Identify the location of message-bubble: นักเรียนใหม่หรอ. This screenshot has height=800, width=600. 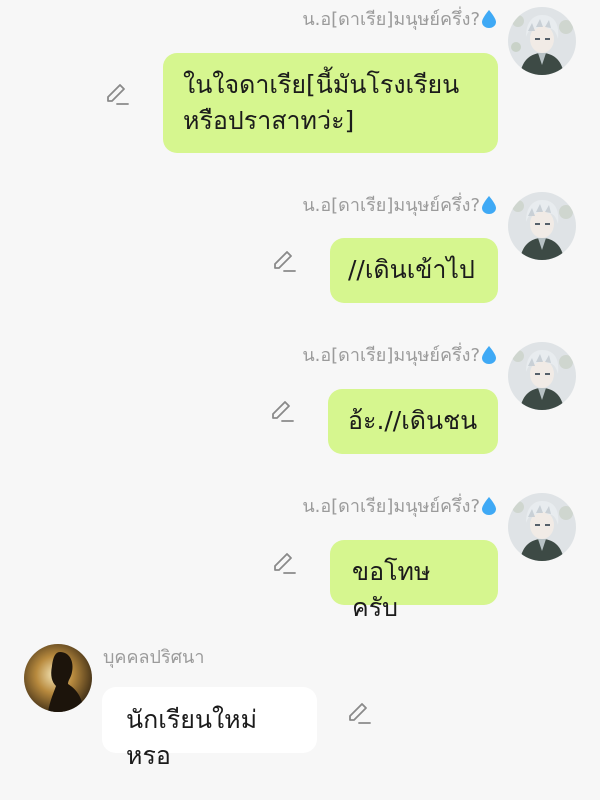
(209, 728).